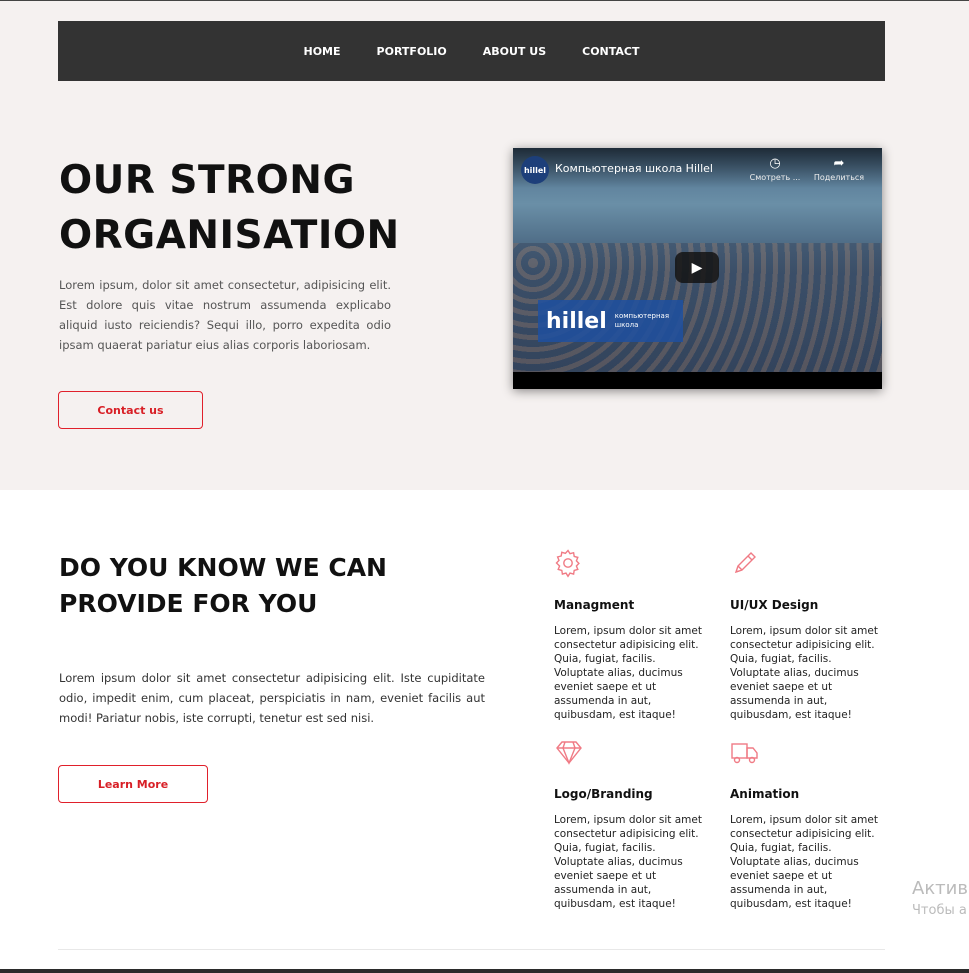  I want to click on play-icon: ▶, so click(697, 267).